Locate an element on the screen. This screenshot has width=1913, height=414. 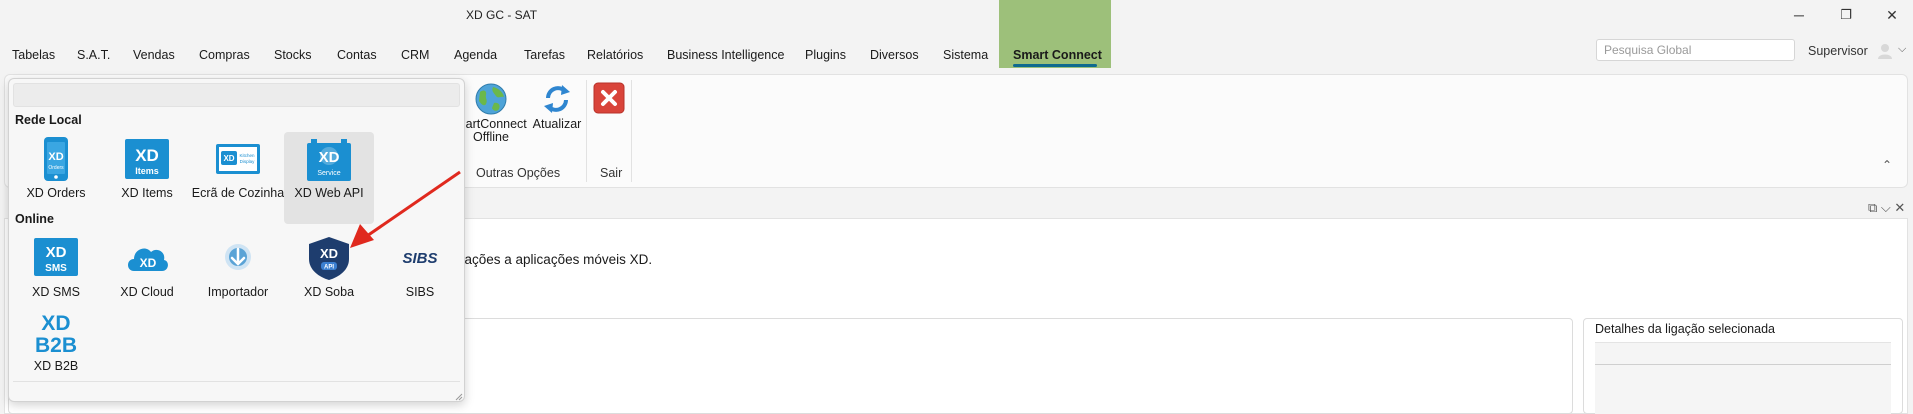
xd-soba-icon: XD API is located at coordinates (329, 258).